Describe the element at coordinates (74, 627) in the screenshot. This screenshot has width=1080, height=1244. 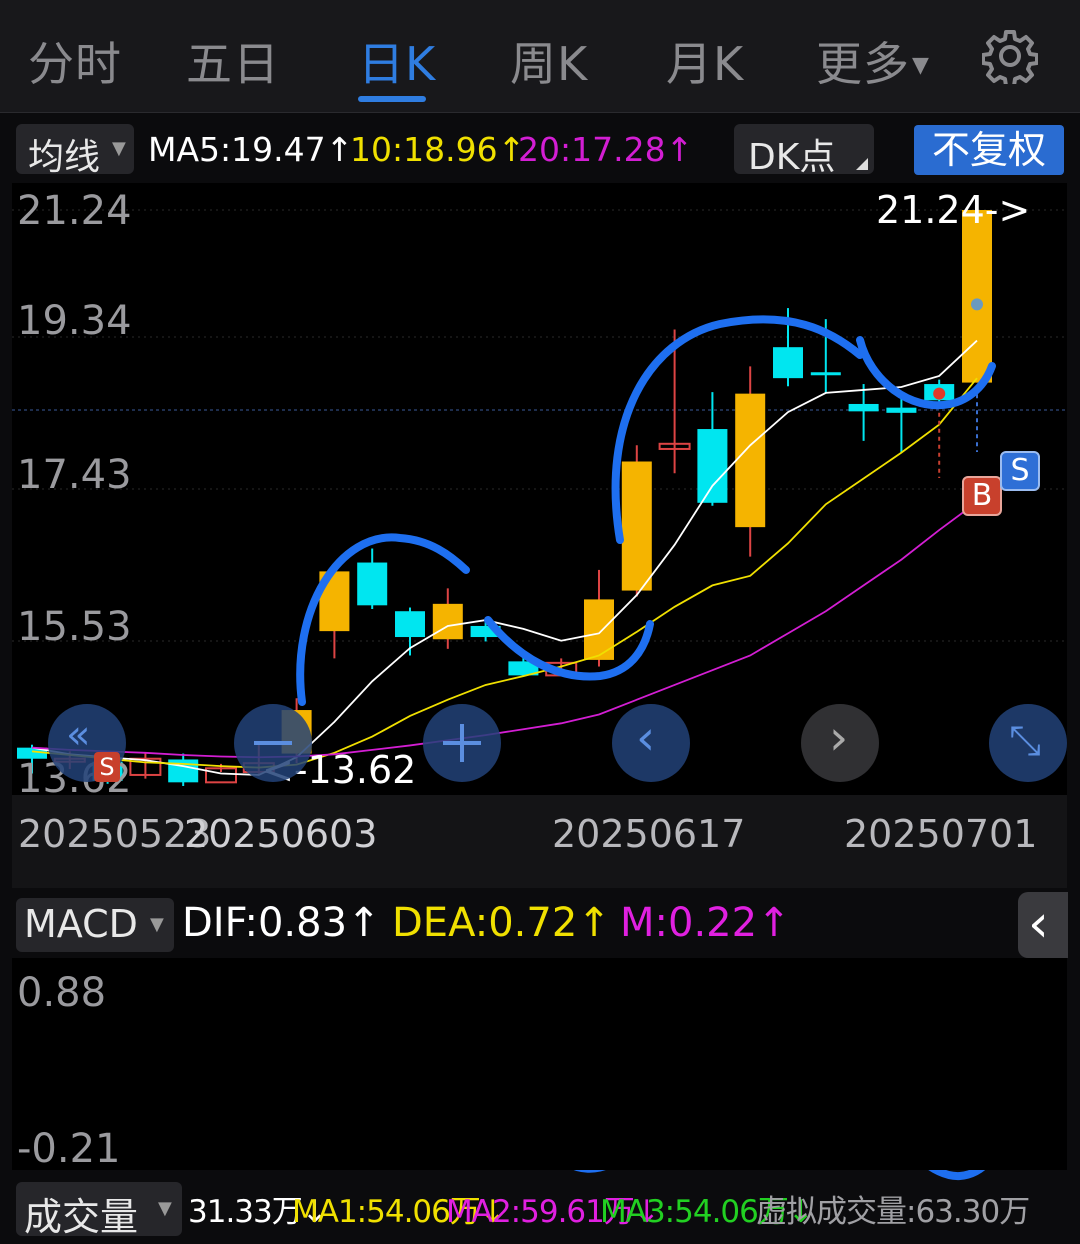
I see `price-tick: 15.53` at that location.